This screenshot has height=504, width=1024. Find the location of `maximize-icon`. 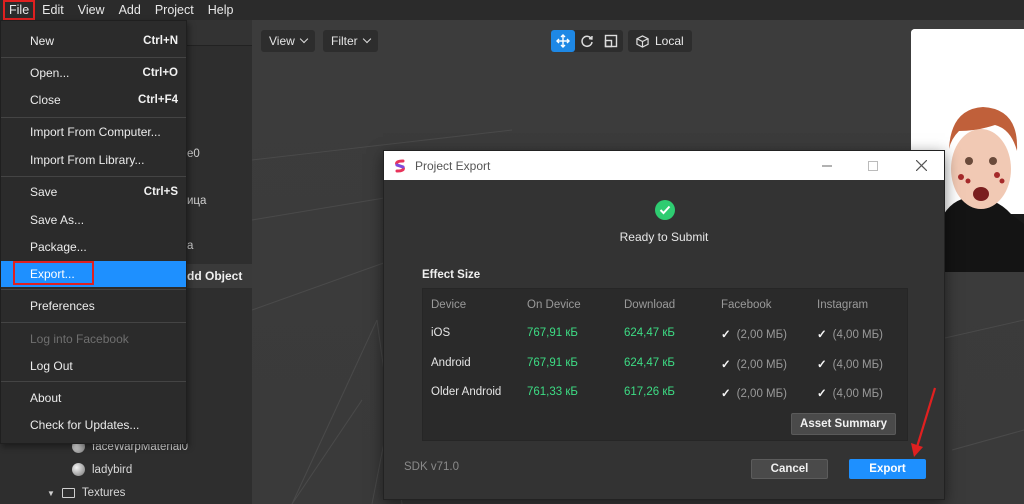

maximize-icon is located at coordinates (873, 165).